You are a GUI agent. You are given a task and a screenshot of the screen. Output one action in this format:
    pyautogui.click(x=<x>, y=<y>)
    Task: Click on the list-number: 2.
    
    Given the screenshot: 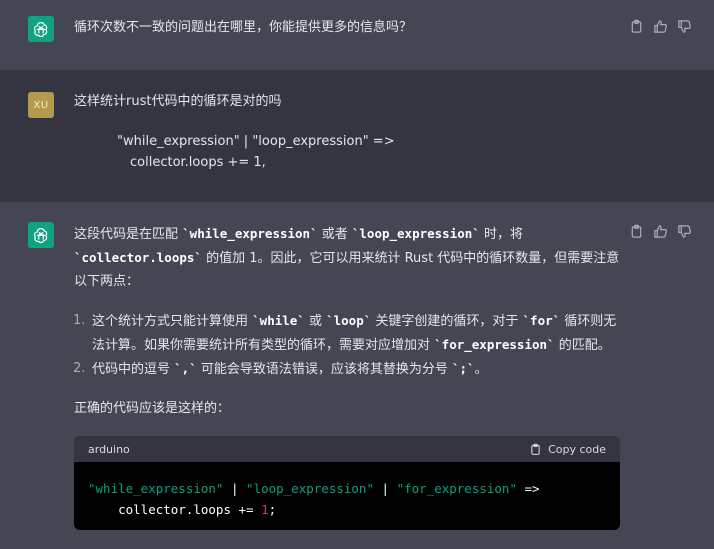 What is the action you would take?
    pyautogui.click(x=79, y=368)
    